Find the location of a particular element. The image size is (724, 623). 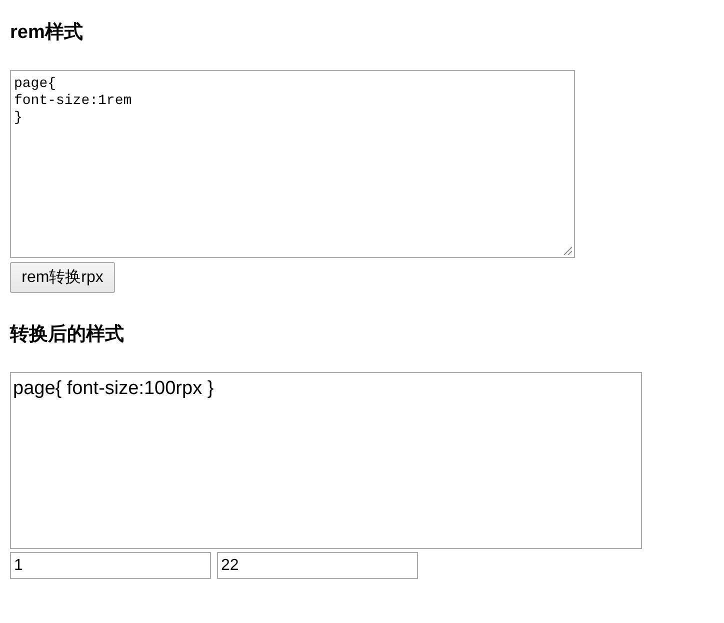

resize-grip-icon is located at coordinates (567, 250).